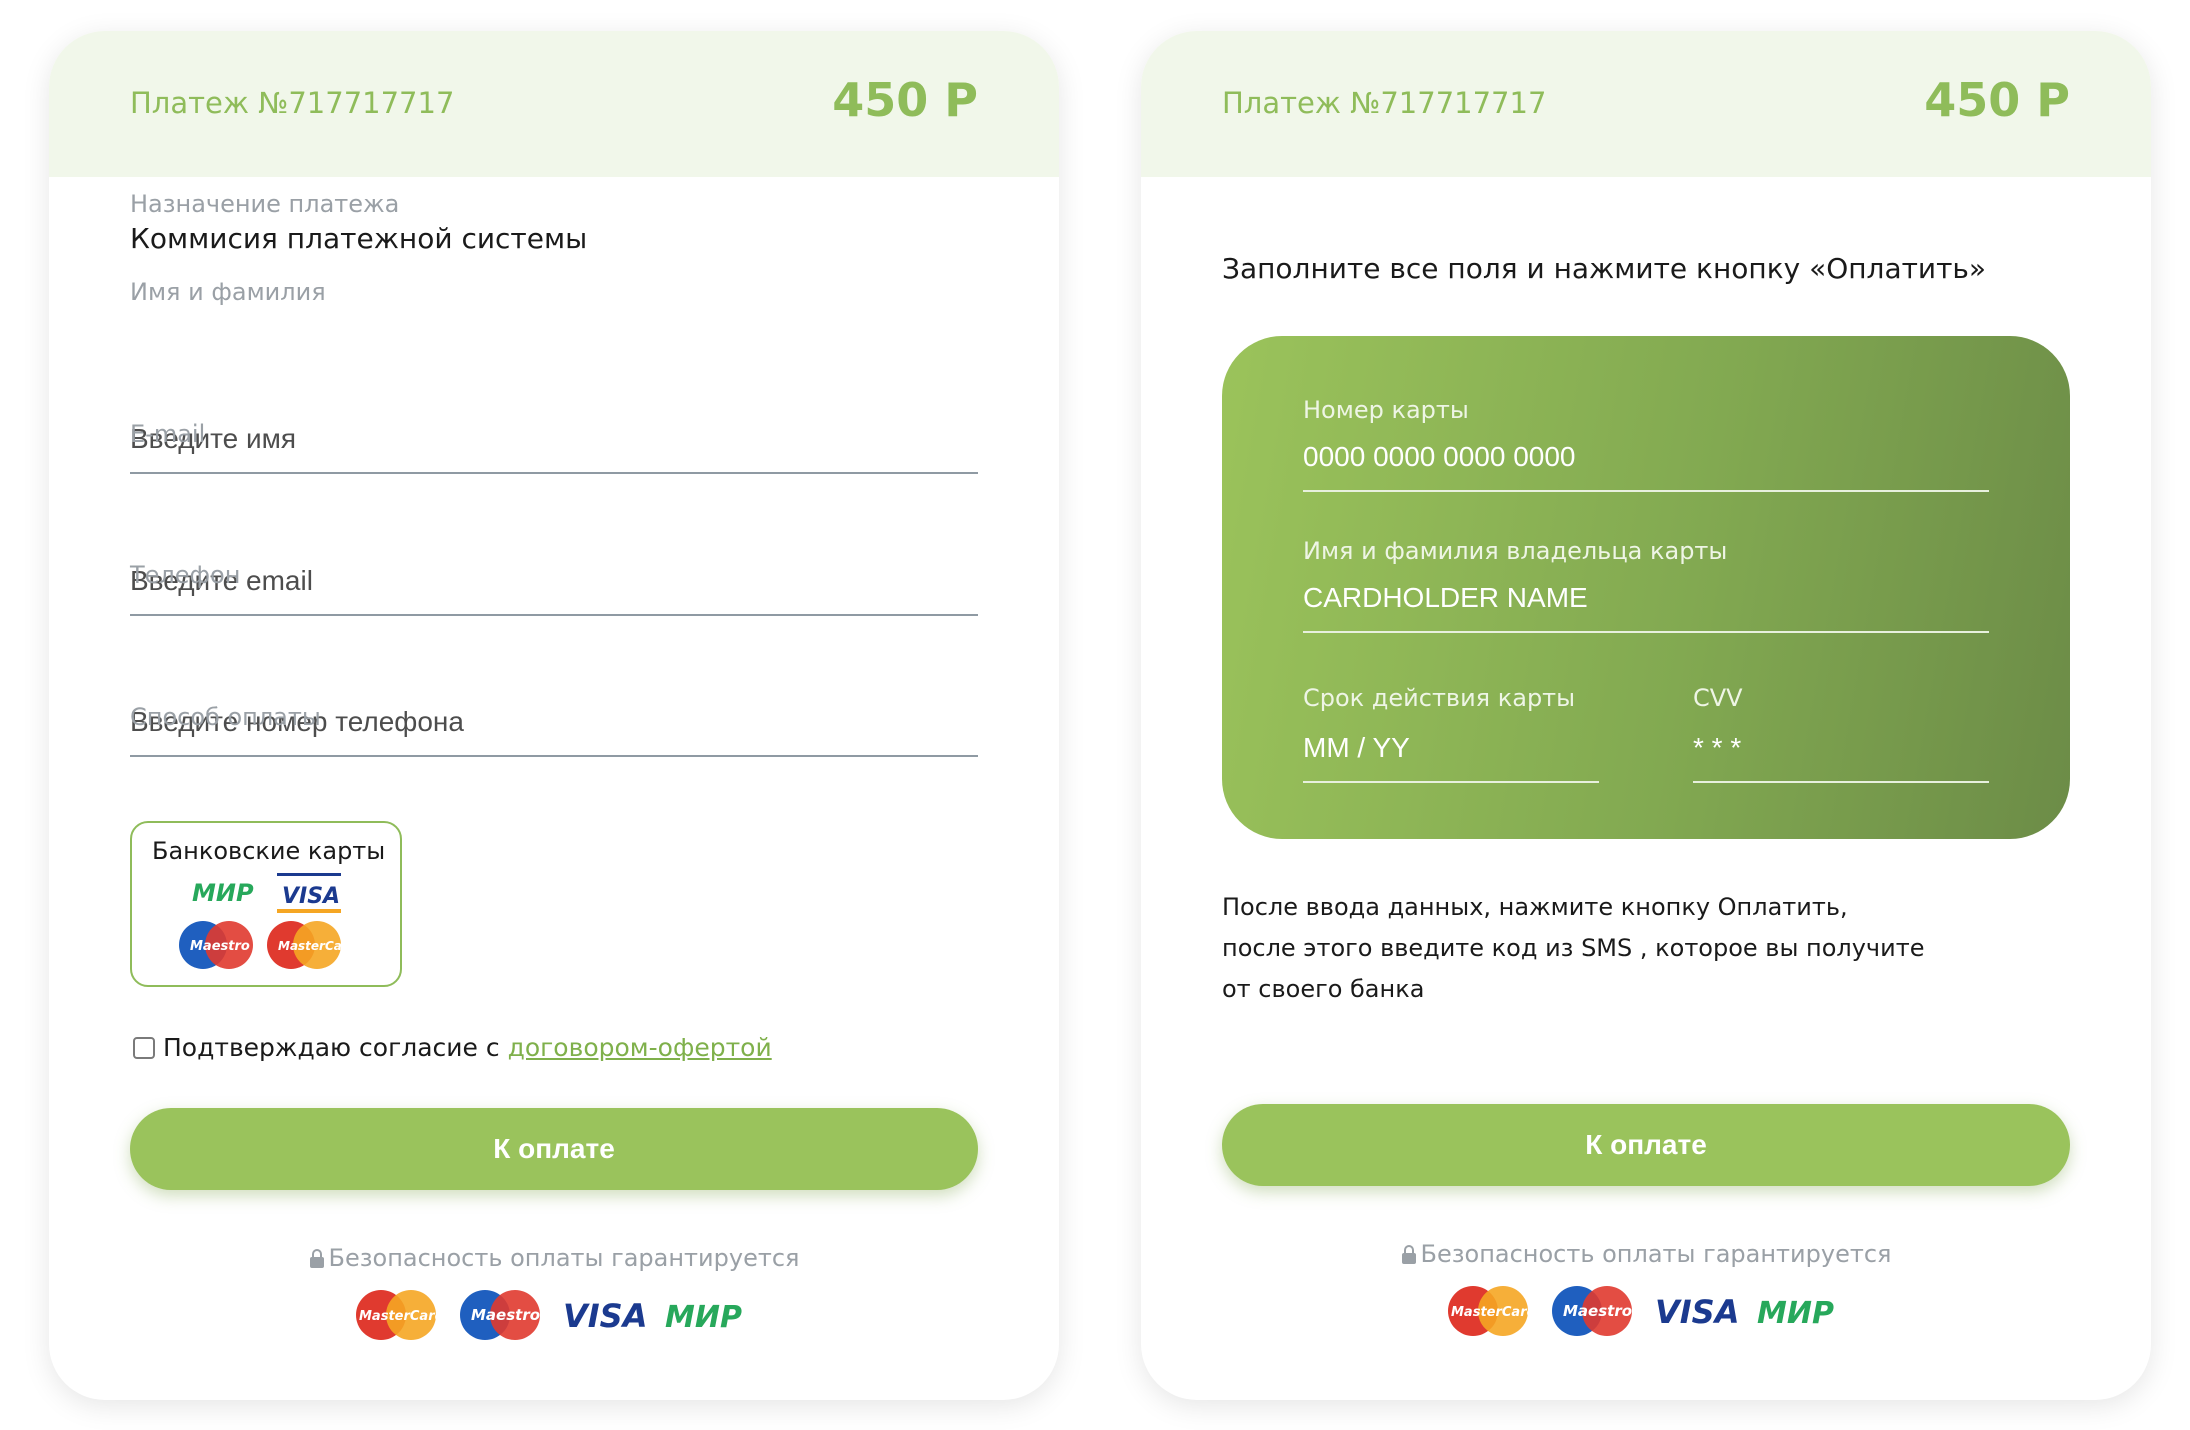 The width and height of the screenshot is (2190, 1430). Describe the element at coordinates (1841, 748) in the screenshot. I see `cvv-input` at that location.